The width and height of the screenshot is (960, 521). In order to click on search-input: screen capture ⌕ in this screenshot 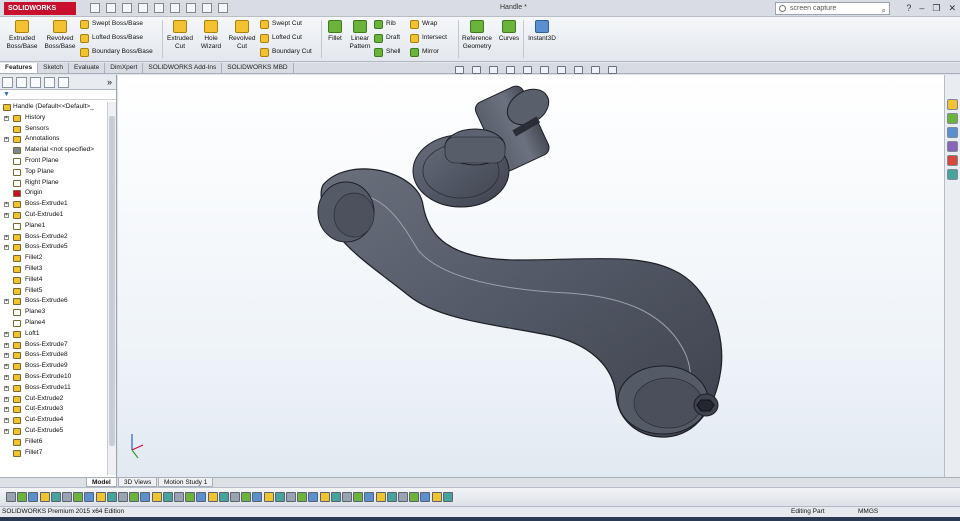, I will do `click(832, 8)`.